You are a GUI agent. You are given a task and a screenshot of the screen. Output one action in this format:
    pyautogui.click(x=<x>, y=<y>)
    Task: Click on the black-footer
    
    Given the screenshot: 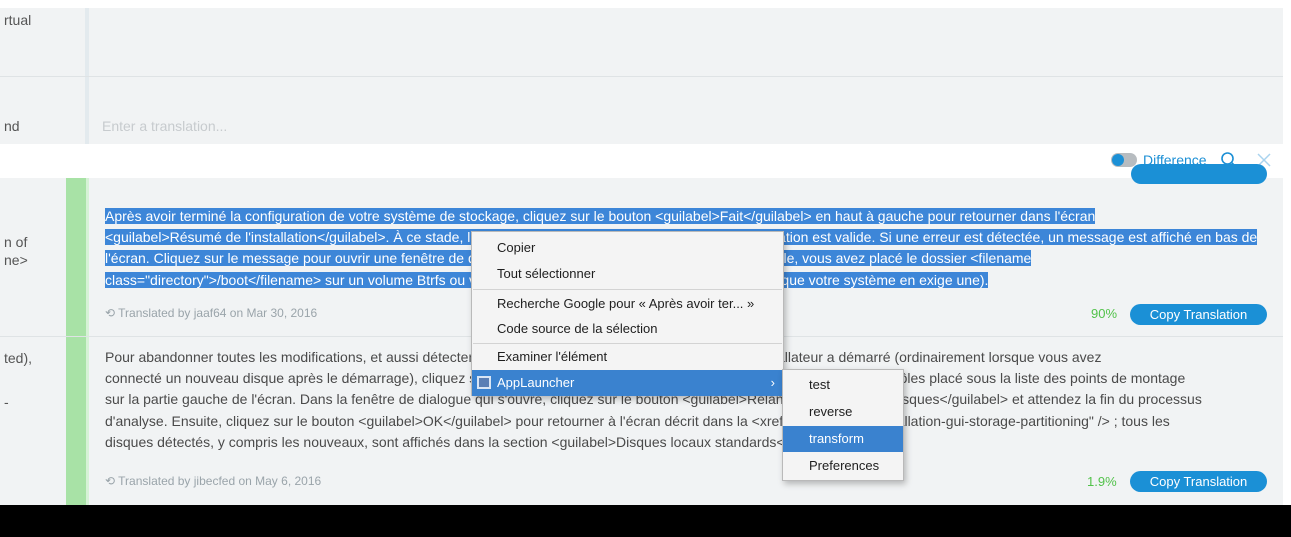 What is the action you would take?
    pyautogui.click(x=645, y=521)
    